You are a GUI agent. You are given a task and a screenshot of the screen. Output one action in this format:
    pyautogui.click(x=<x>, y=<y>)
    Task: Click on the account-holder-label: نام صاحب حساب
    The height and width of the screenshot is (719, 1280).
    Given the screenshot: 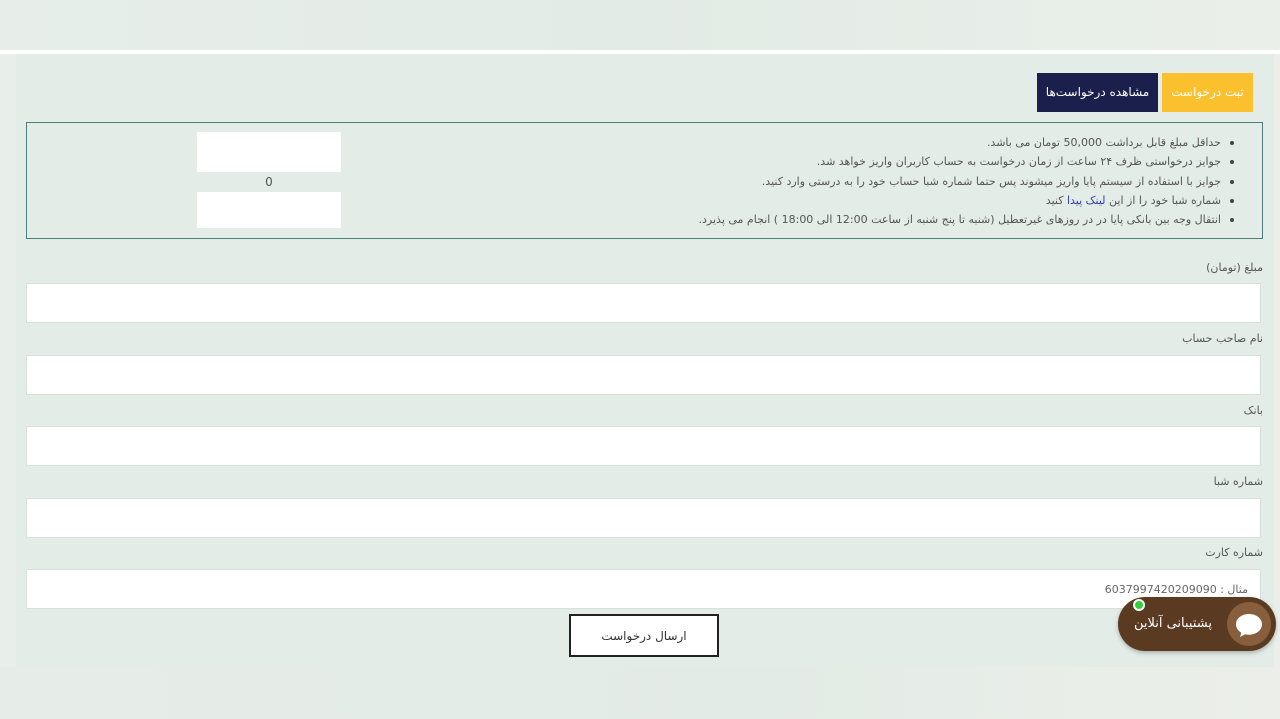 What is the action you would take?
    pyautogui.click(x=1222, y=338)
    